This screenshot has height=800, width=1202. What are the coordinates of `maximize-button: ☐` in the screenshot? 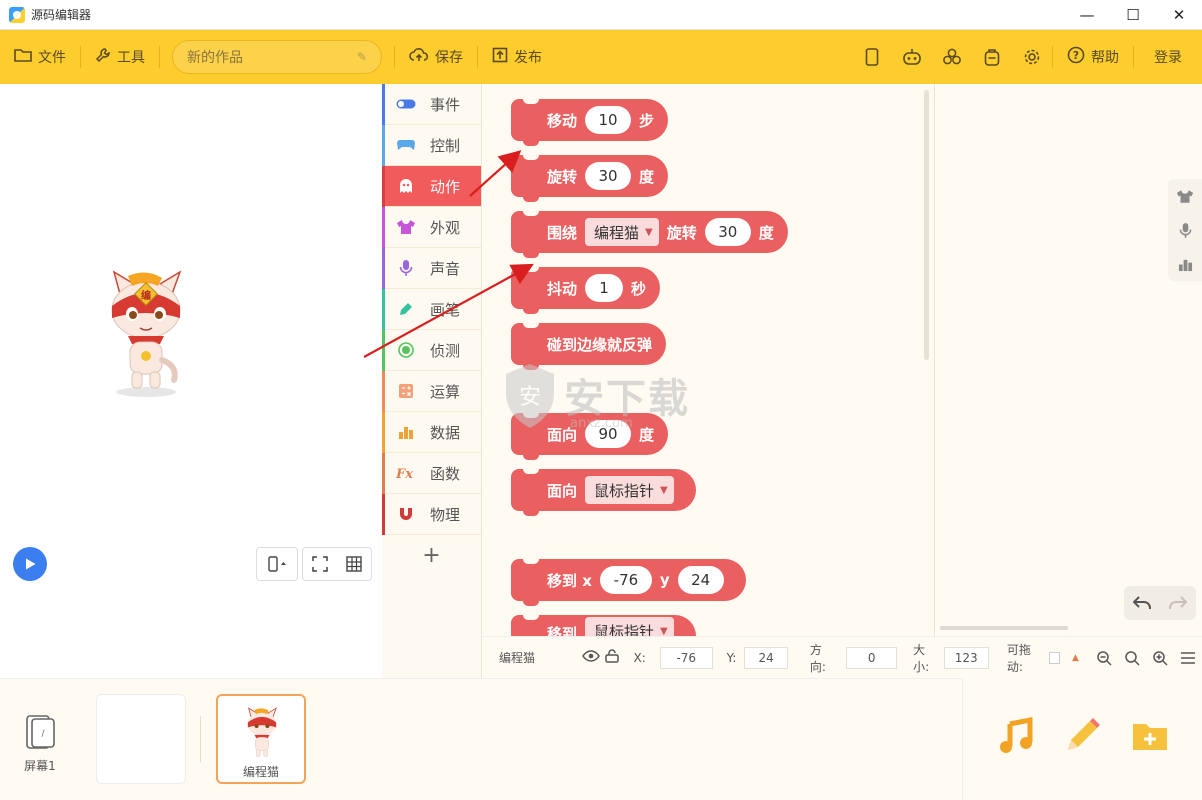 It's located at (1133, 15).